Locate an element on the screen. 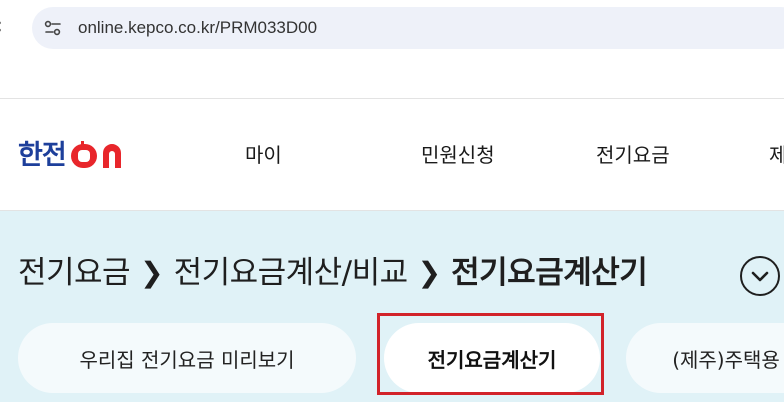  nav-item-my: 마이 is located at coordinates (263, 155).